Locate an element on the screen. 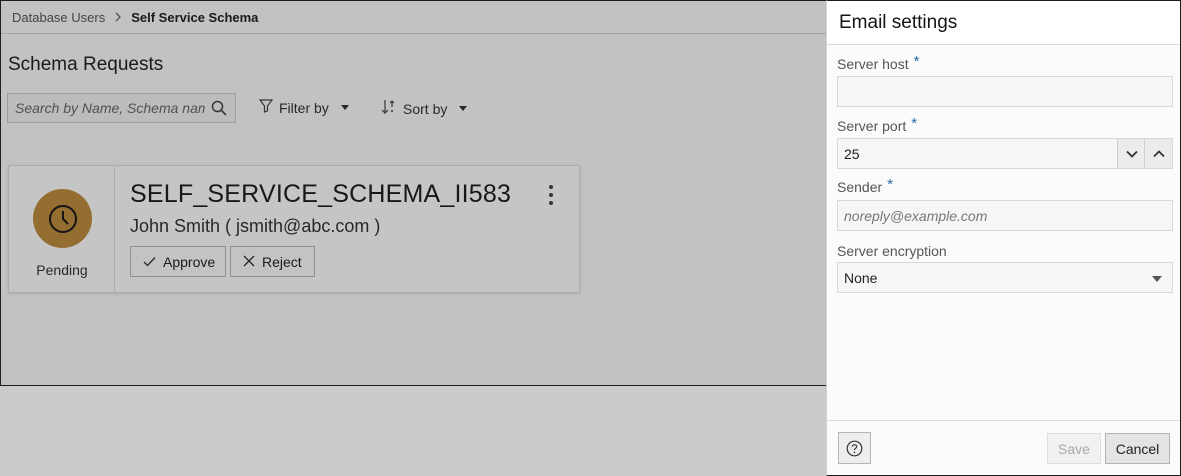 Image resolution: width=1181 pixels, height=476 pixels. help-icon is located at coordinates (854, 448).